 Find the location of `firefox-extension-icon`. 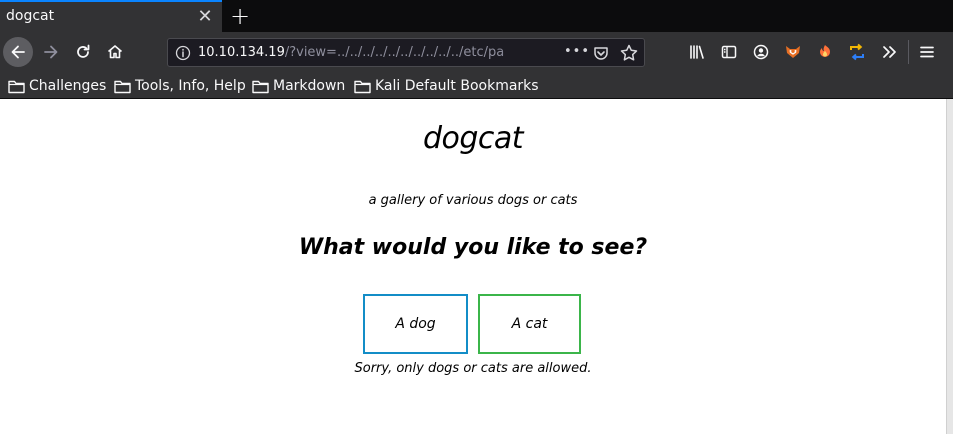

firefox-extension-icon is located at coordinates (825, 52).